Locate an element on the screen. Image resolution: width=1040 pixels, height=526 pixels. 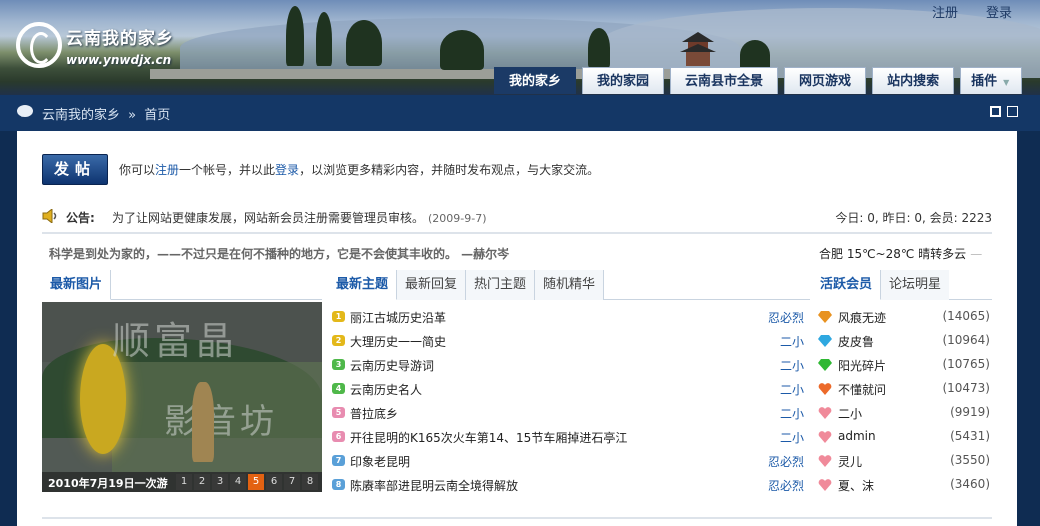
photo-pager: 1 2 3 4 5 6 7 8 is located at coordinates (247, 482).